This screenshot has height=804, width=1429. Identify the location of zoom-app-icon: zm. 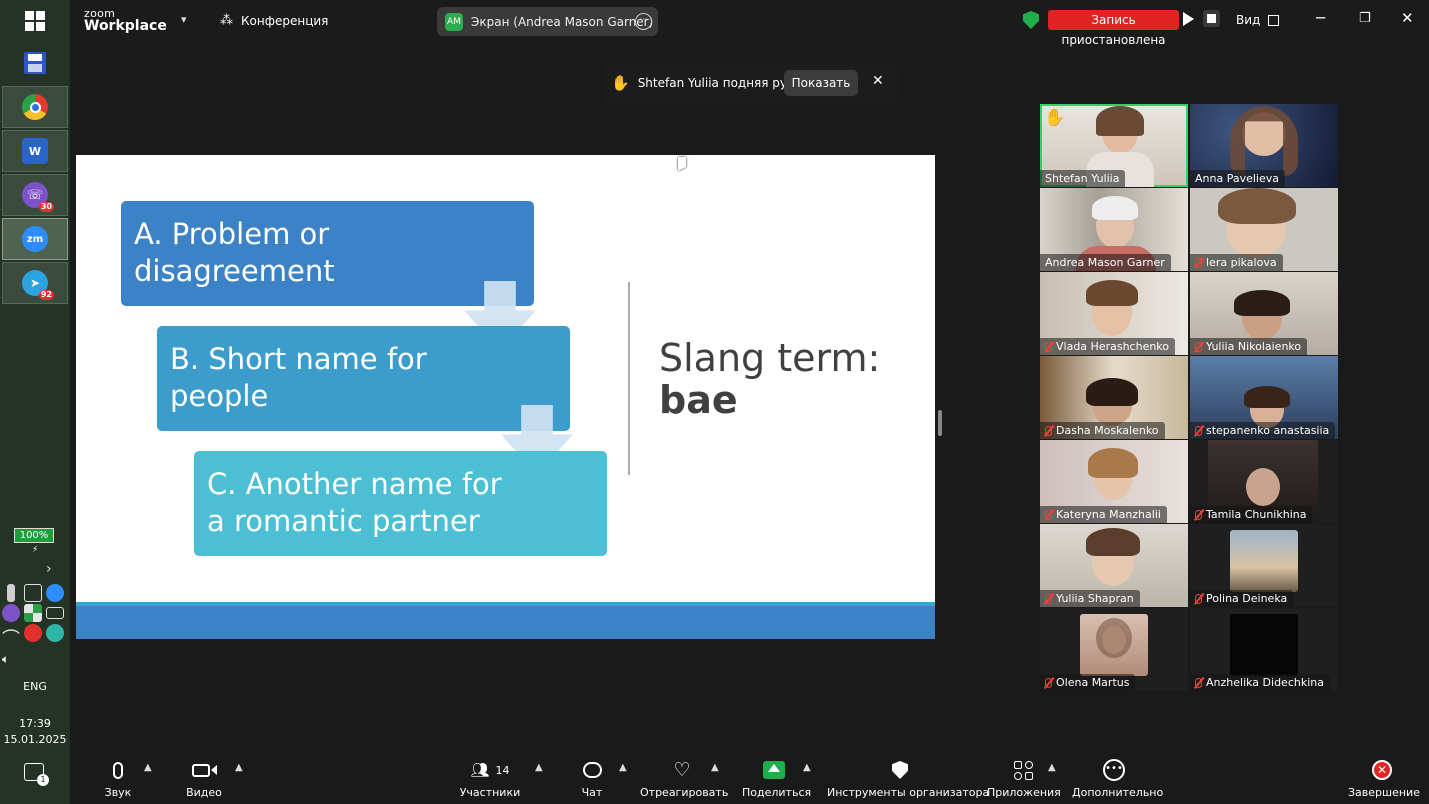
(35, 239).